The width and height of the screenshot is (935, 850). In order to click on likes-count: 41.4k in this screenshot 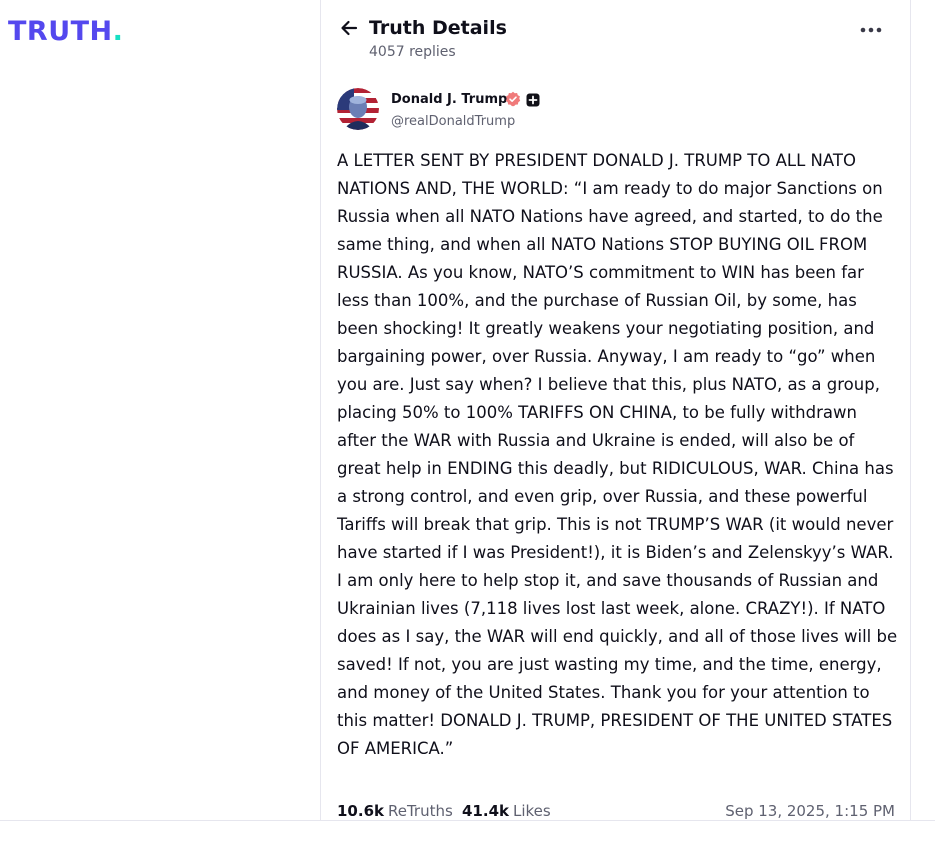, I will do `click(485, 811)`.